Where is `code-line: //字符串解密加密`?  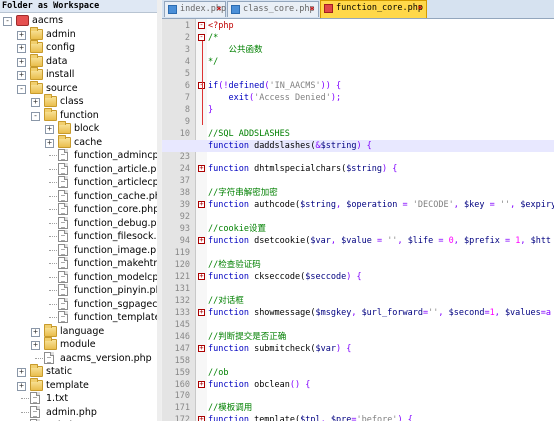 code-line: //字符串解密加密 is located at coordinates (358, 193).